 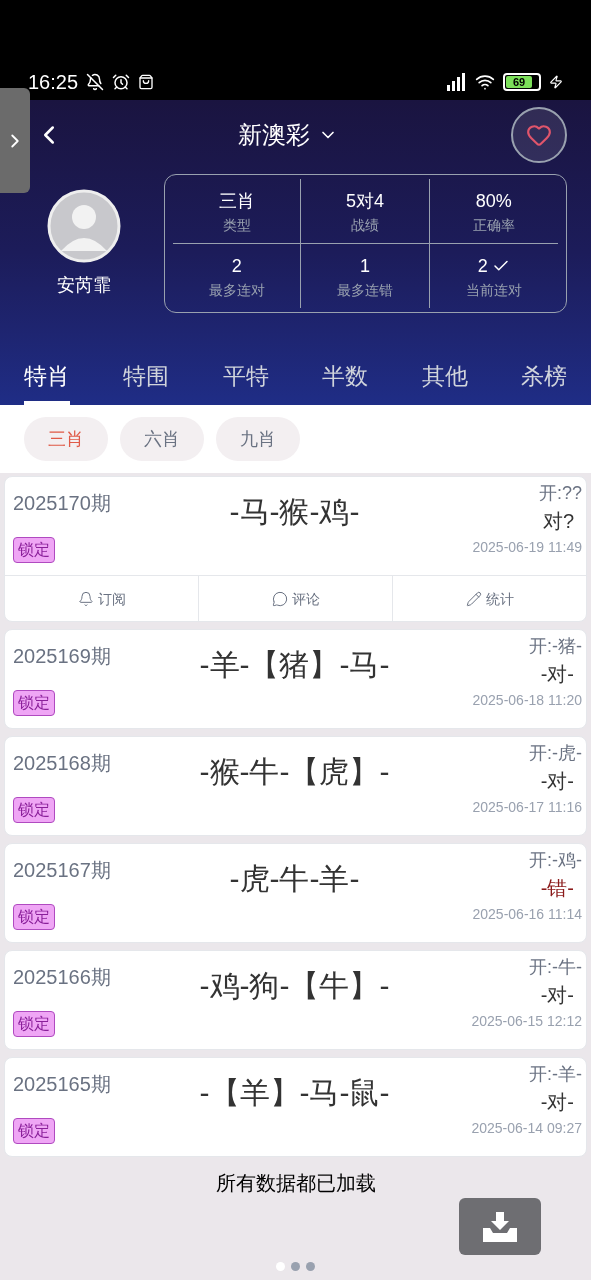 What do you see at coordinates (294, 665) in the screenshot?
I see `prediction-text: -羊-【猪】-马-` at bounding box center [294, 665].